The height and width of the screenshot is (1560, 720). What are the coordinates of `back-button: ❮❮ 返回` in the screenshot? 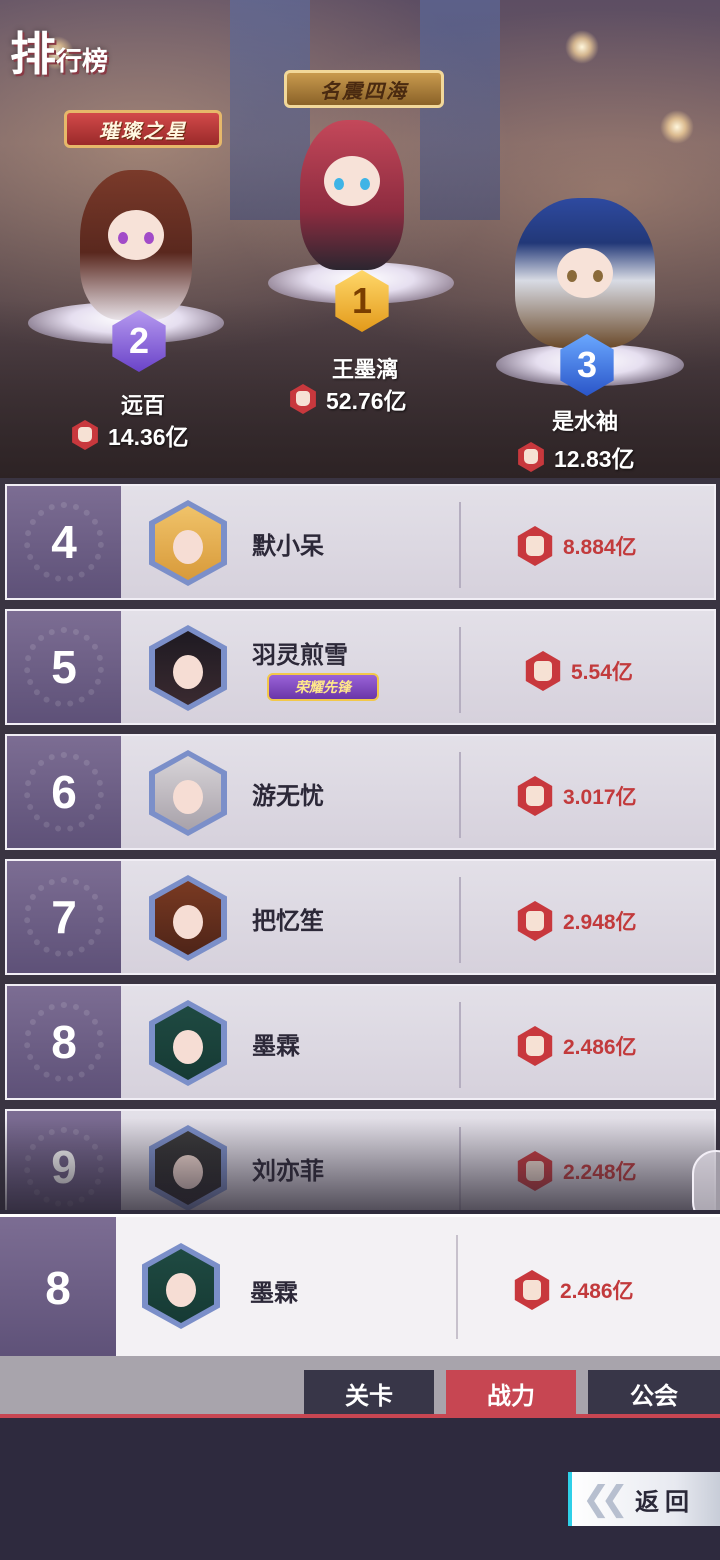 It's located at (644, 1499).